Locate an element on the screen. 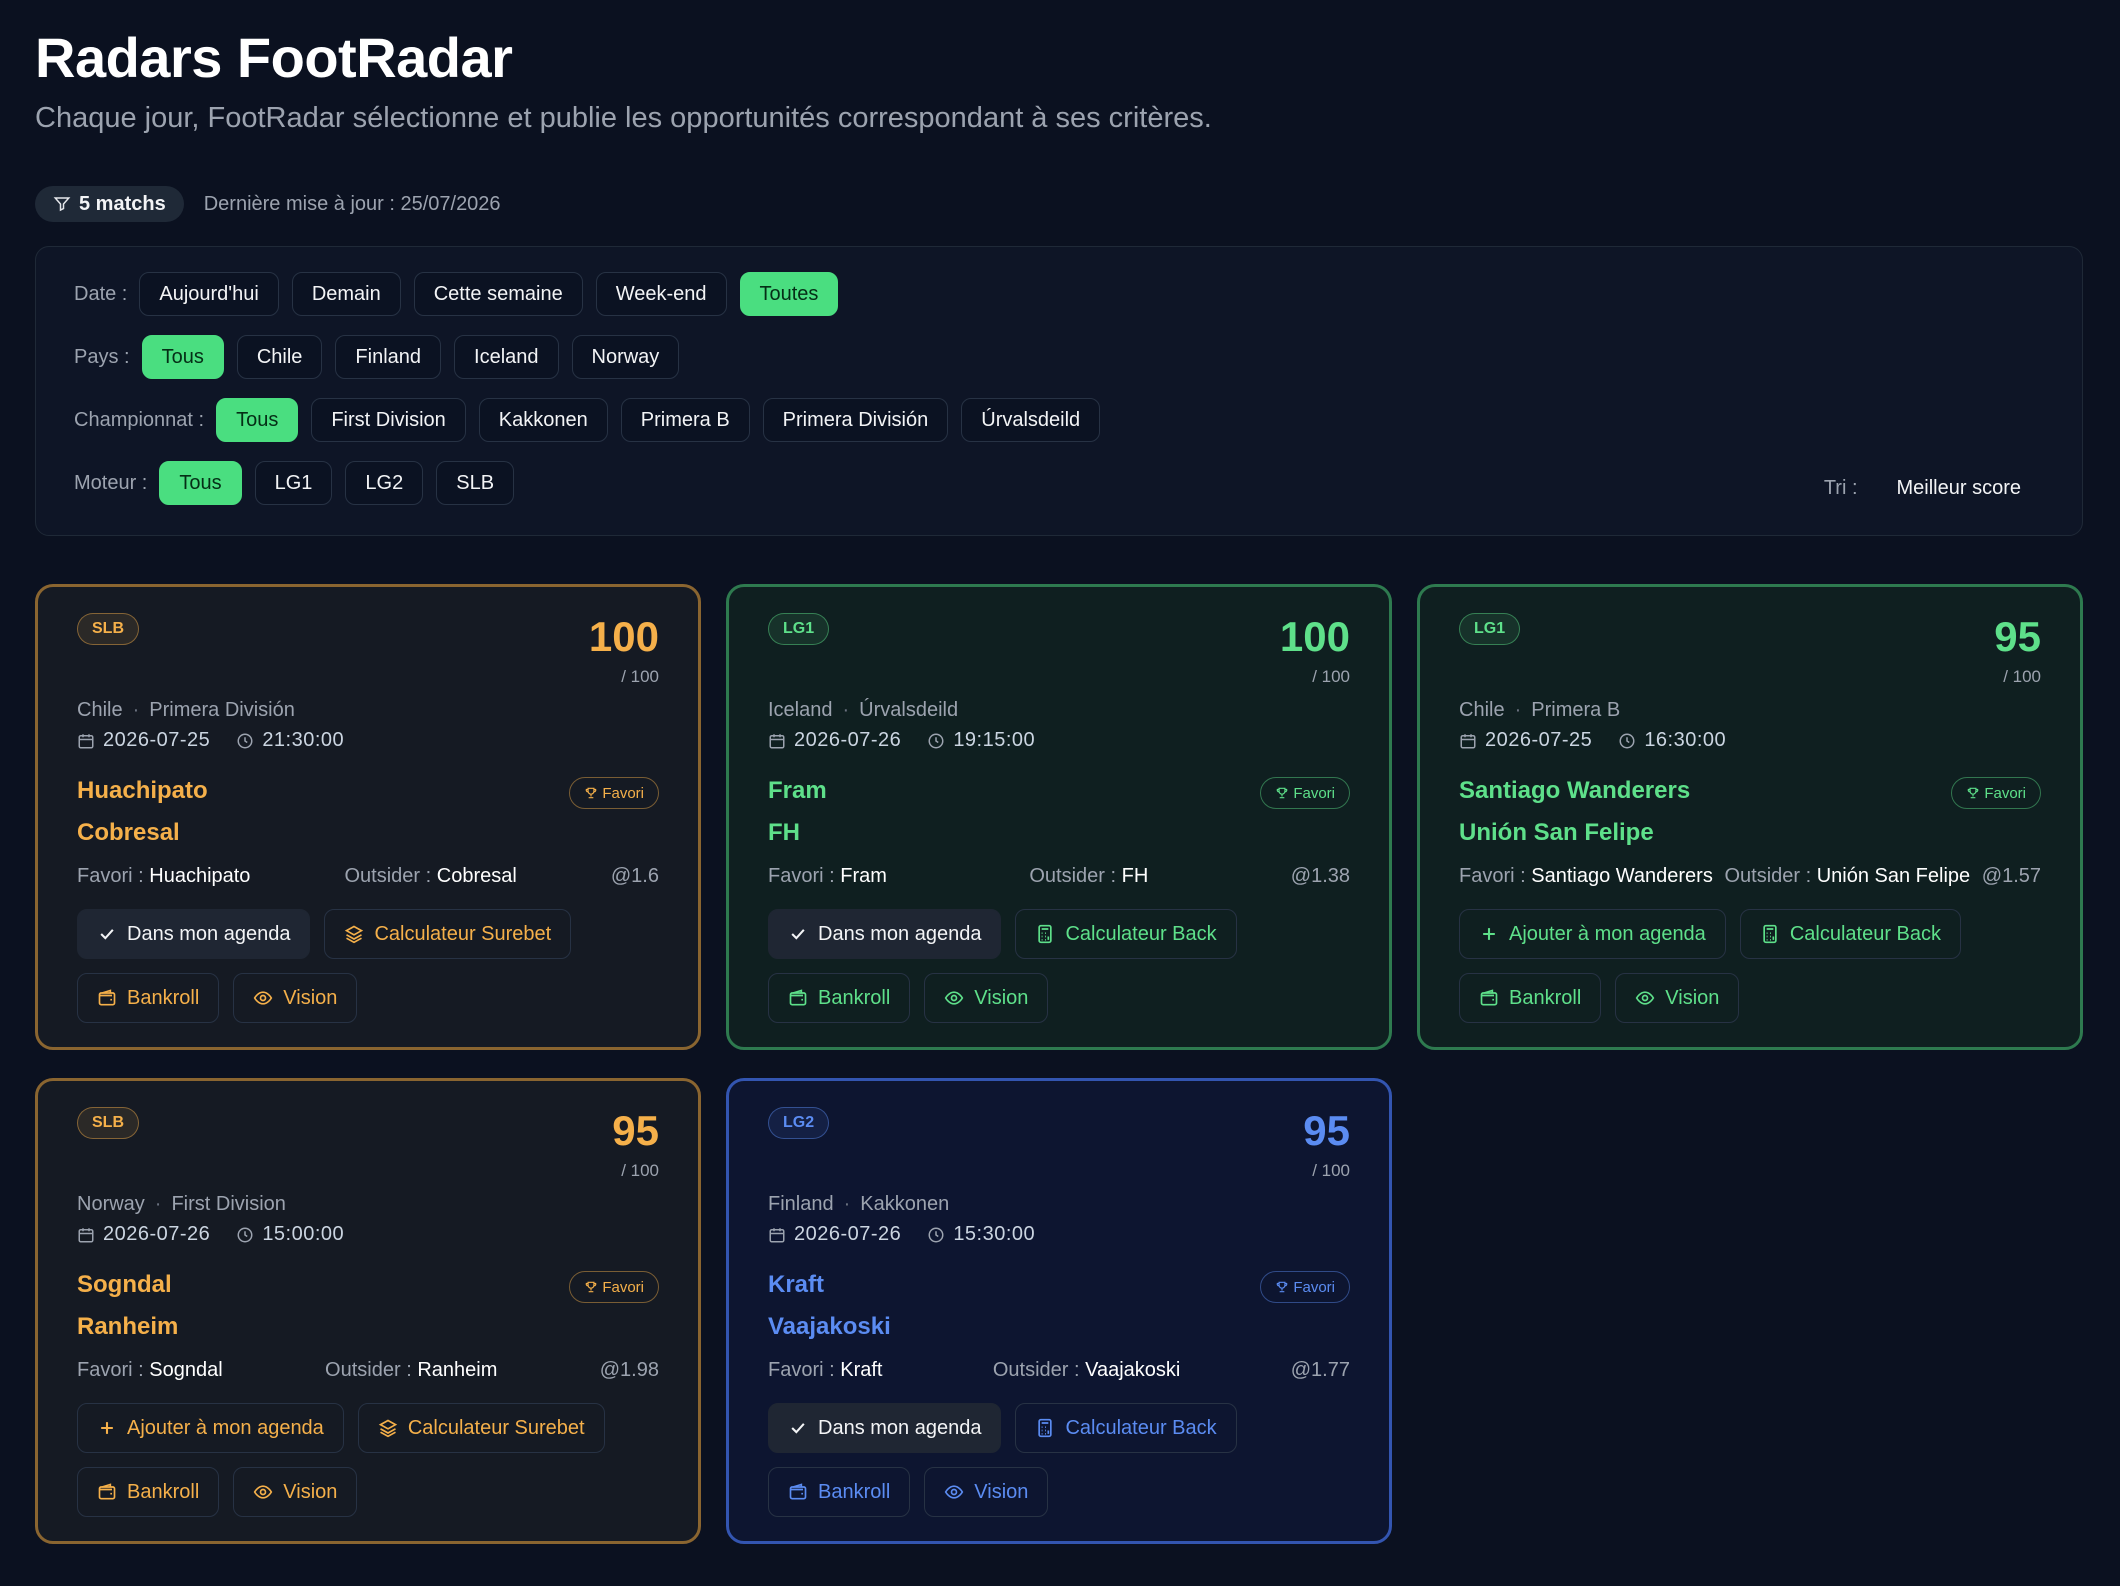  layers-icon is located at coordinates (388, 1428).